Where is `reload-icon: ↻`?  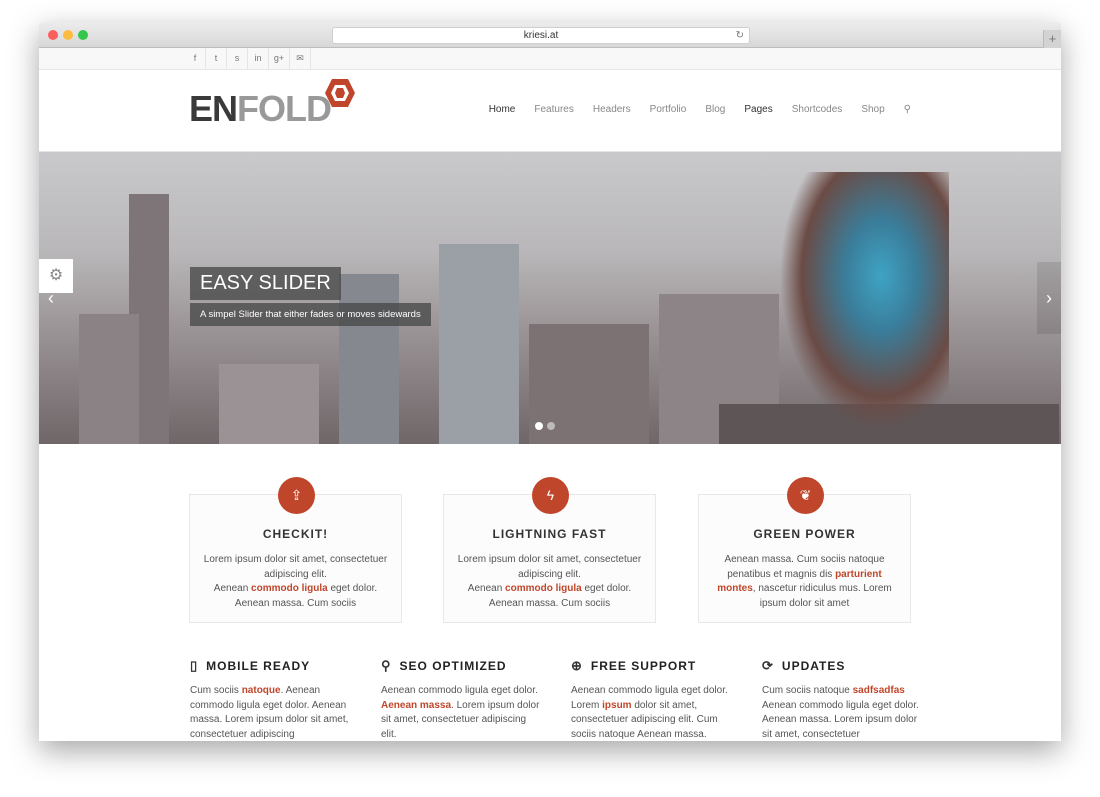 reload-icon: ↻ is located at coordinates (740, 35).